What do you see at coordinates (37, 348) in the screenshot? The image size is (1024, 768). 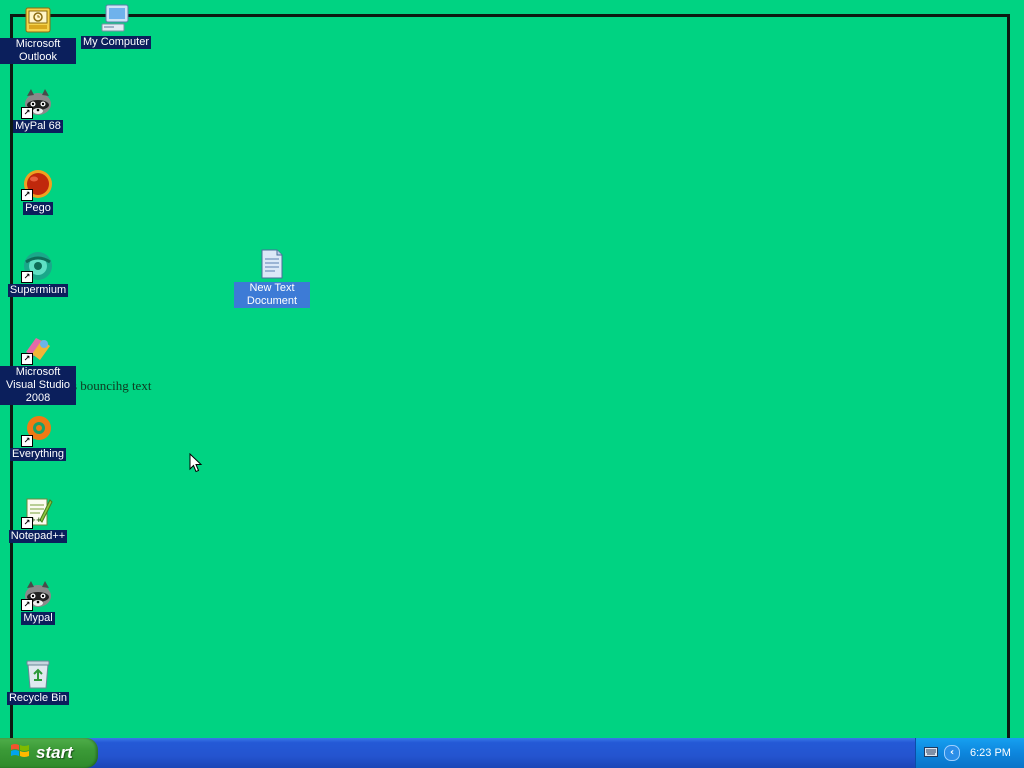 I see `visual-studio-icon: ↗` at bounding box center [37, 348].